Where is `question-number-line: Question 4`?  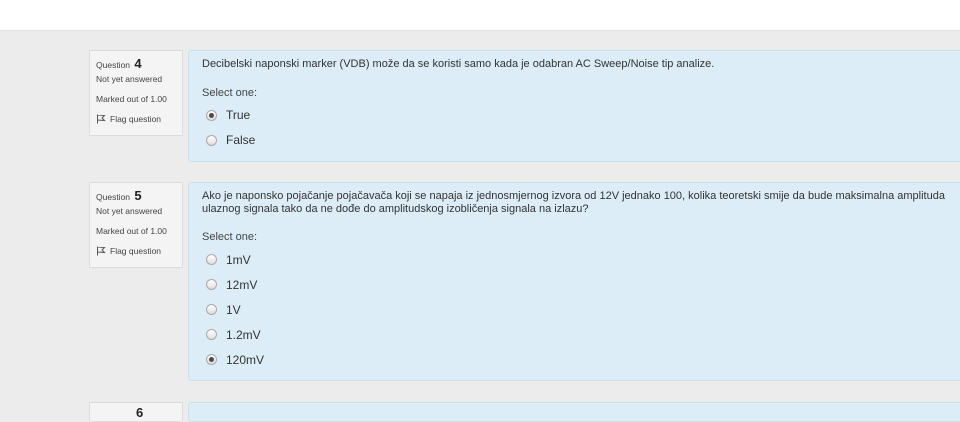
question-number-line: Question 4 is located at coordinates (139, 63).